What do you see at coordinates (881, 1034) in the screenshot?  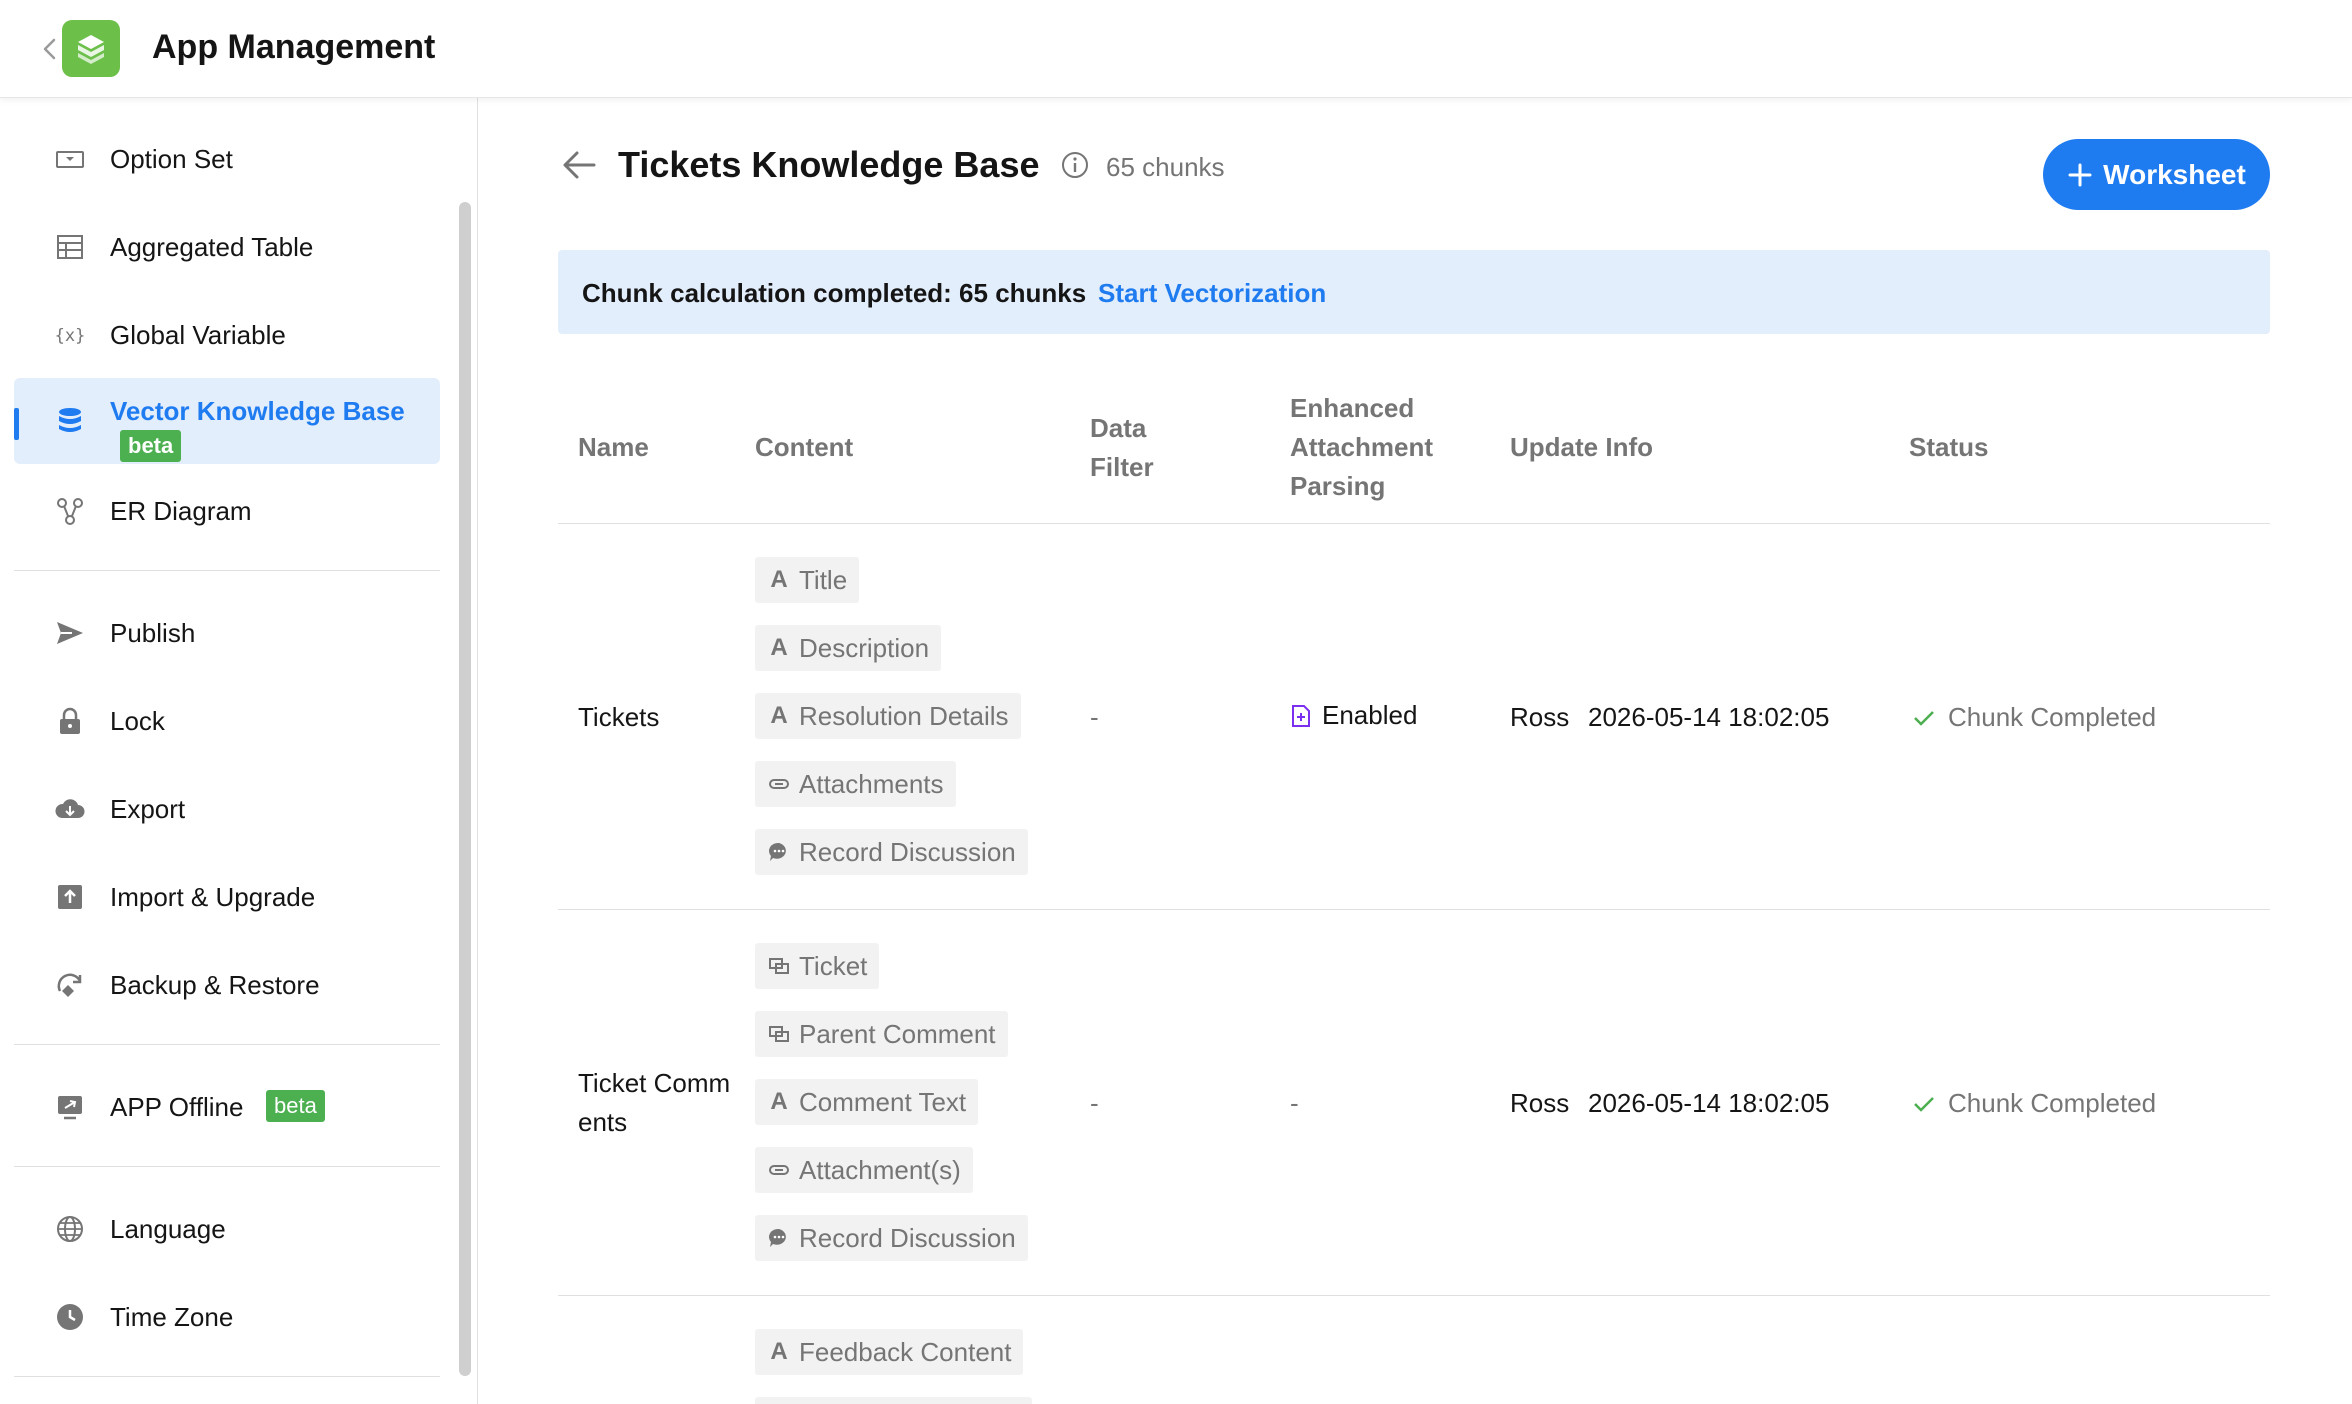 I see `content-field-chip: Parent Comment` at bounding box center [881, 1034].